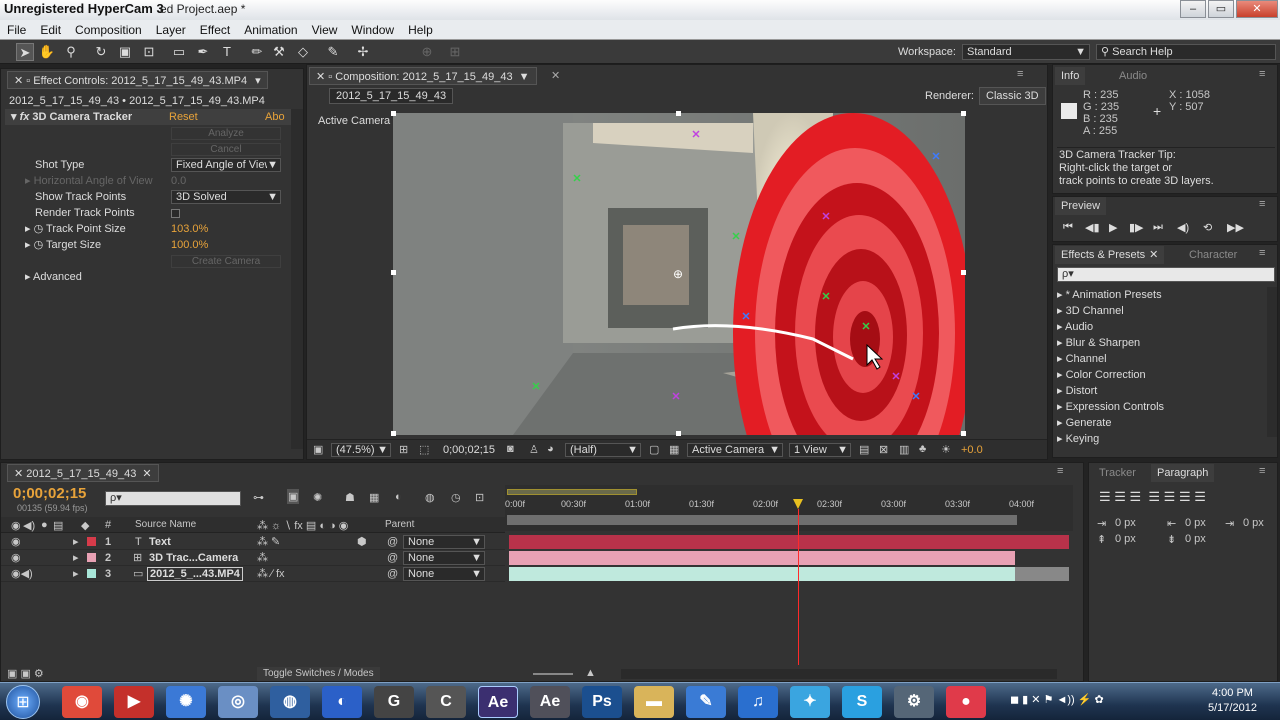 This screenshot has width=1280, height=720. I want to click on pen-tool-icon: ✒, so click(203, 52).